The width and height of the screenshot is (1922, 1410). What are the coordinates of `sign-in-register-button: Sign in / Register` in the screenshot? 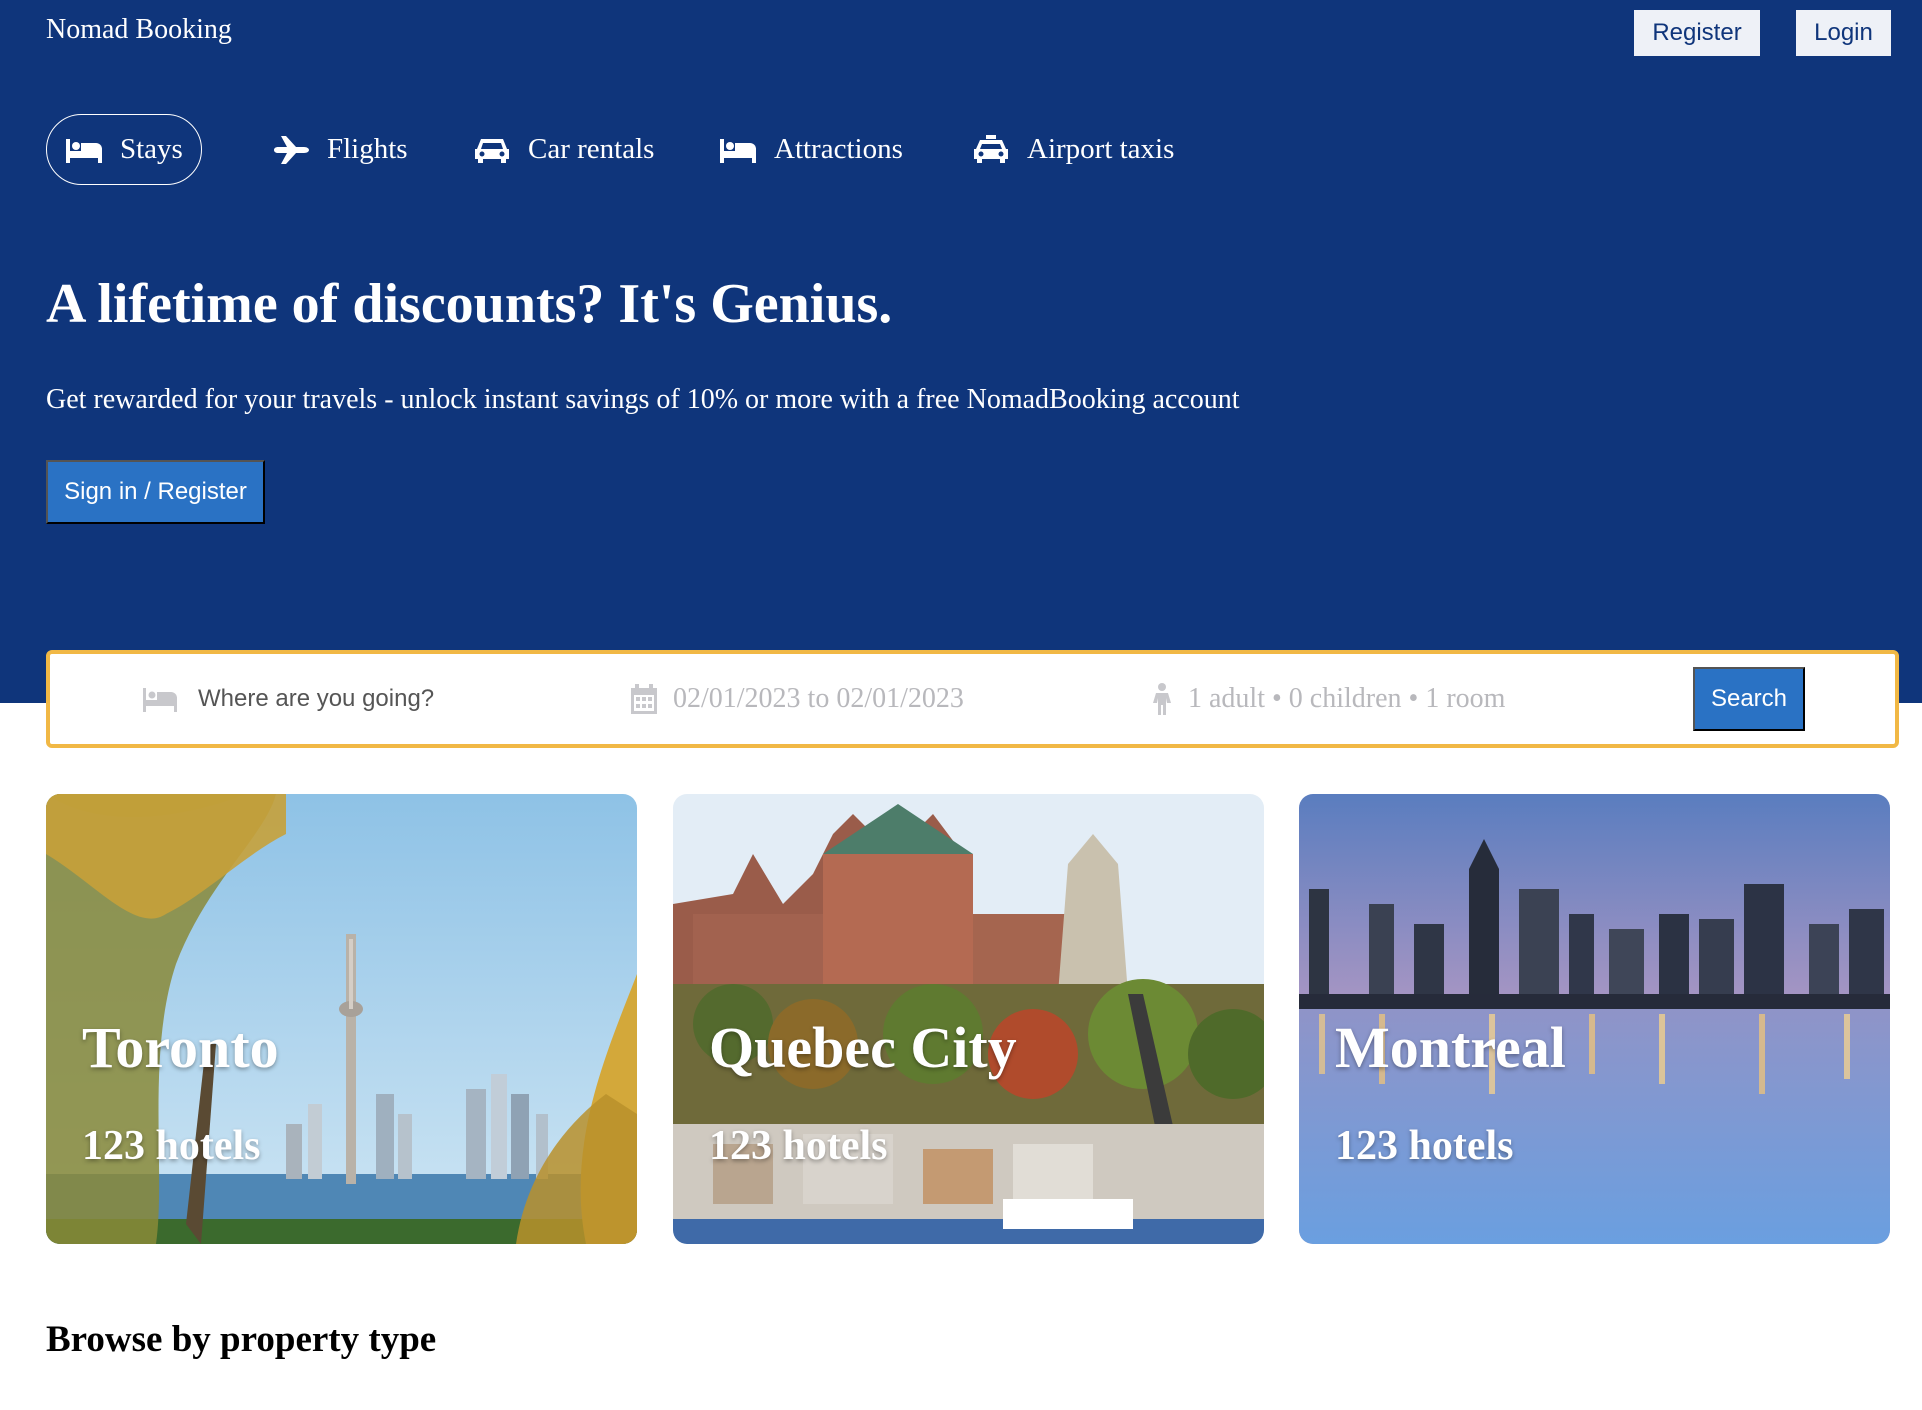 It's located at (155, 492).